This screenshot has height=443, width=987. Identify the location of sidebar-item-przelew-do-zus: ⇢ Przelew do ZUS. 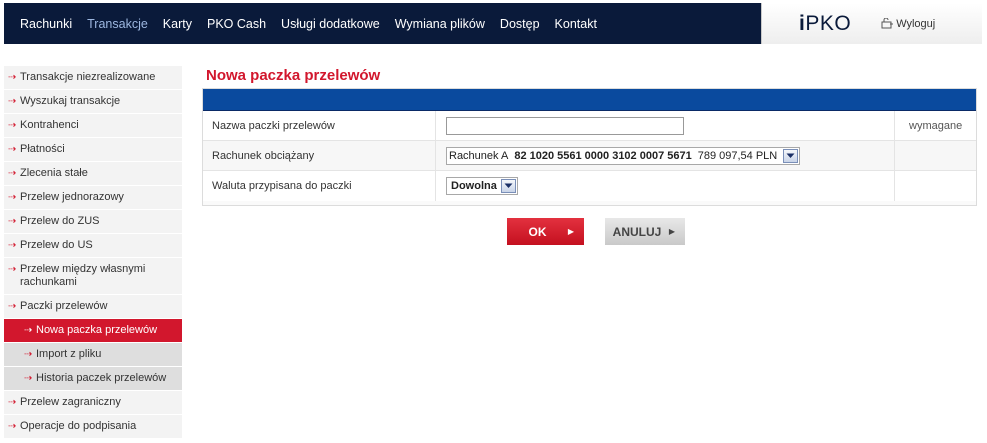
(93, 222).